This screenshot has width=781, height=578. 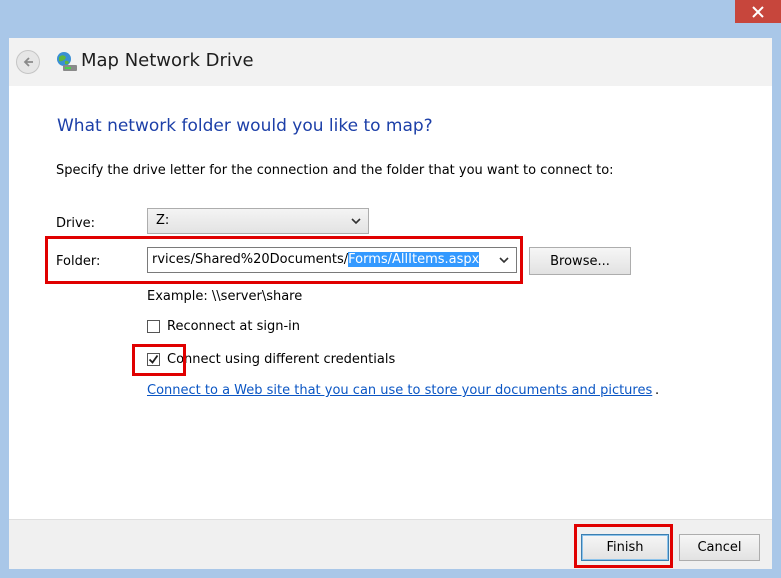 What do you see at coordinates (250, 259) in the screenshot?
I see `folder-value-unselected: rvices/Shared%20Documents/` at bounding box center [250, 259].